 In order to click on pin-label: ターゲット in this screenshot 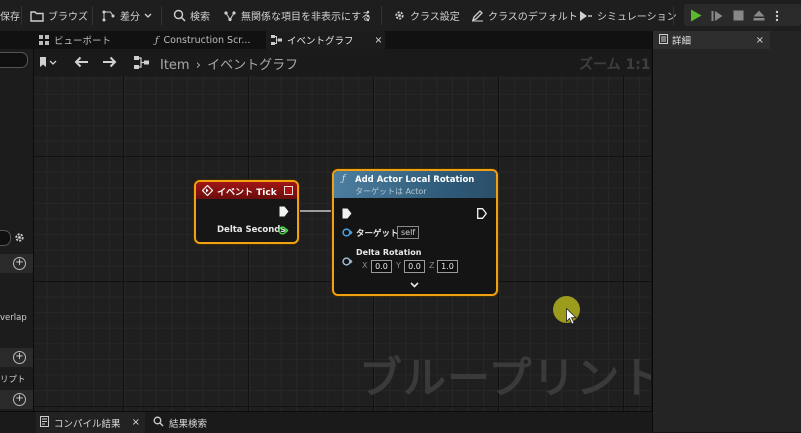, I will do `click(377, 234)`.